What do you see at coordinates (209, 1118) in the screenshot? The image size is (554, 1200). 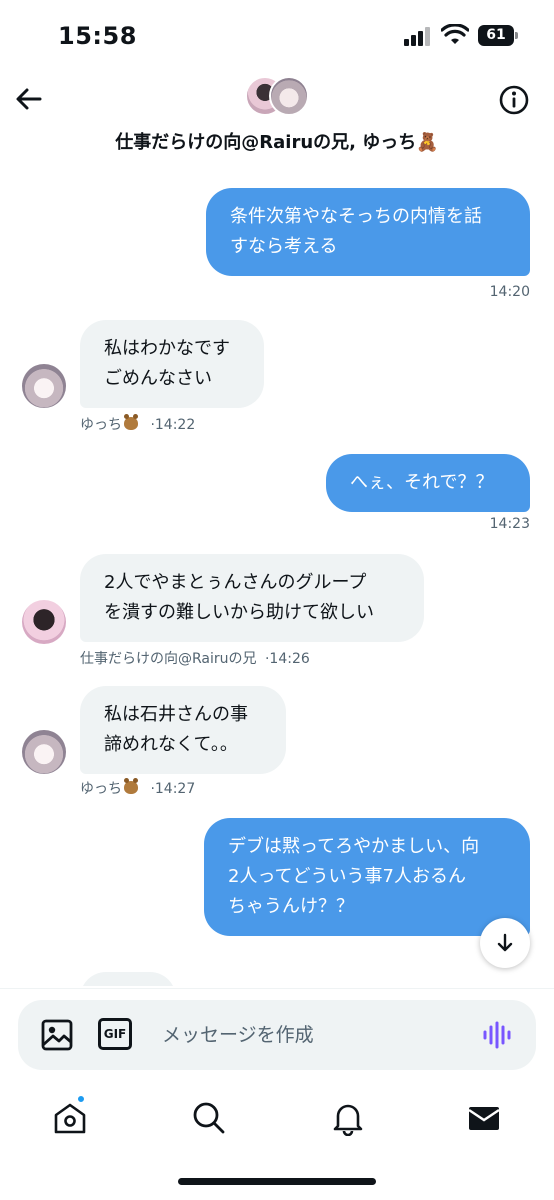 I see `search-icon` at bounding box center [209, 1118].